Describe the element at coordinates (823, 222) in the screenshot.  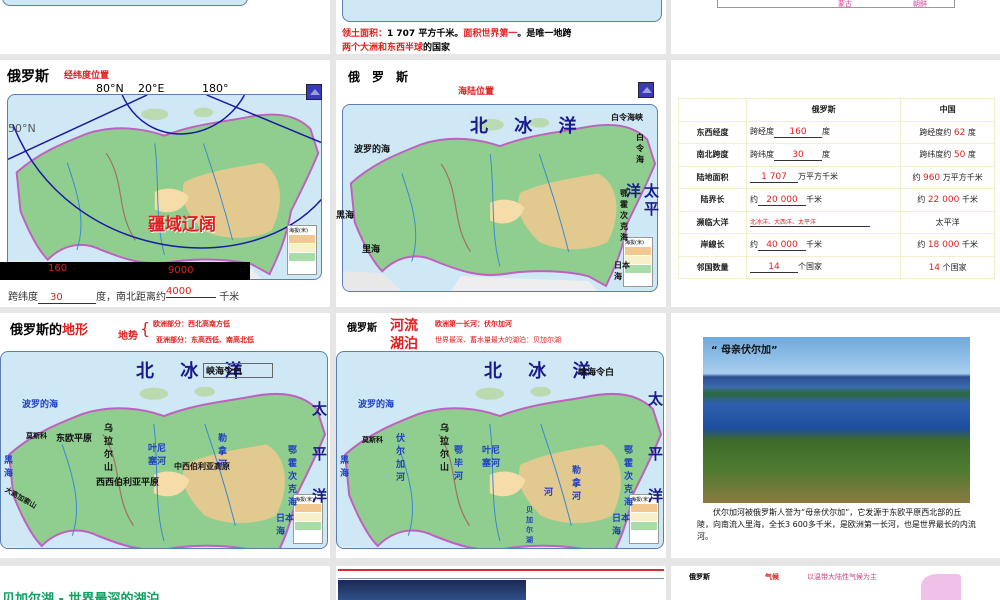
I see `russia-cell: 北冰洋、大西洋、太平洋` at that location.